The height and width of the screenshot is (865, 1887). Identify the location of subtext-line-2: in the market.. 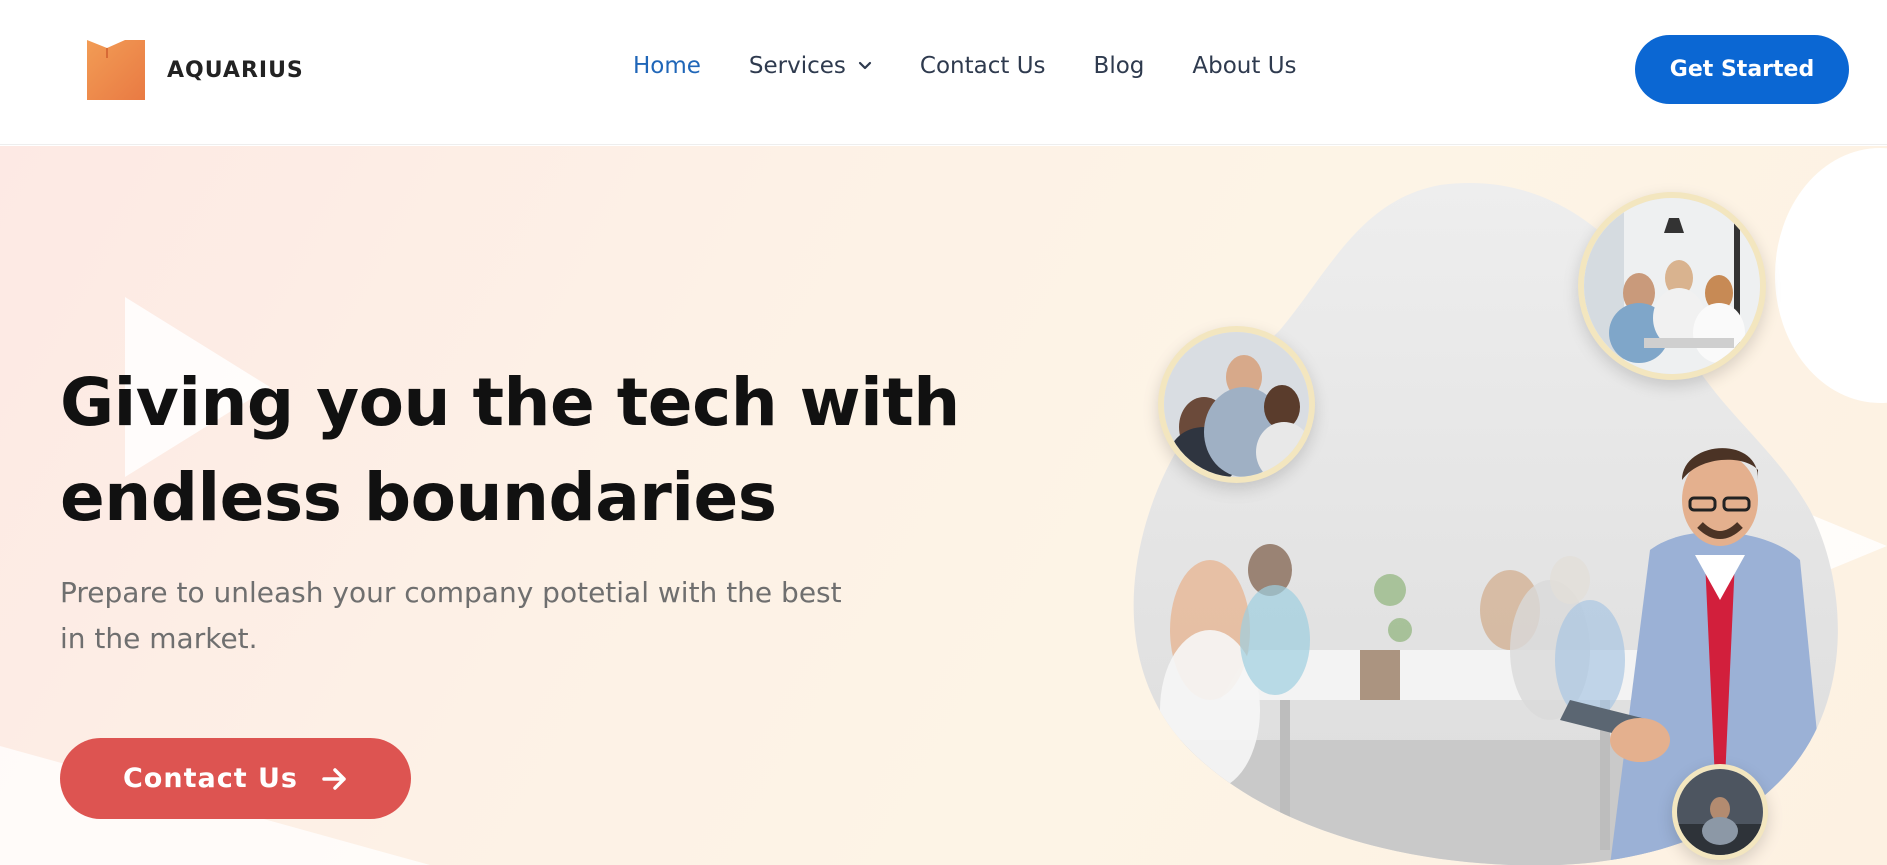
(159, 638).